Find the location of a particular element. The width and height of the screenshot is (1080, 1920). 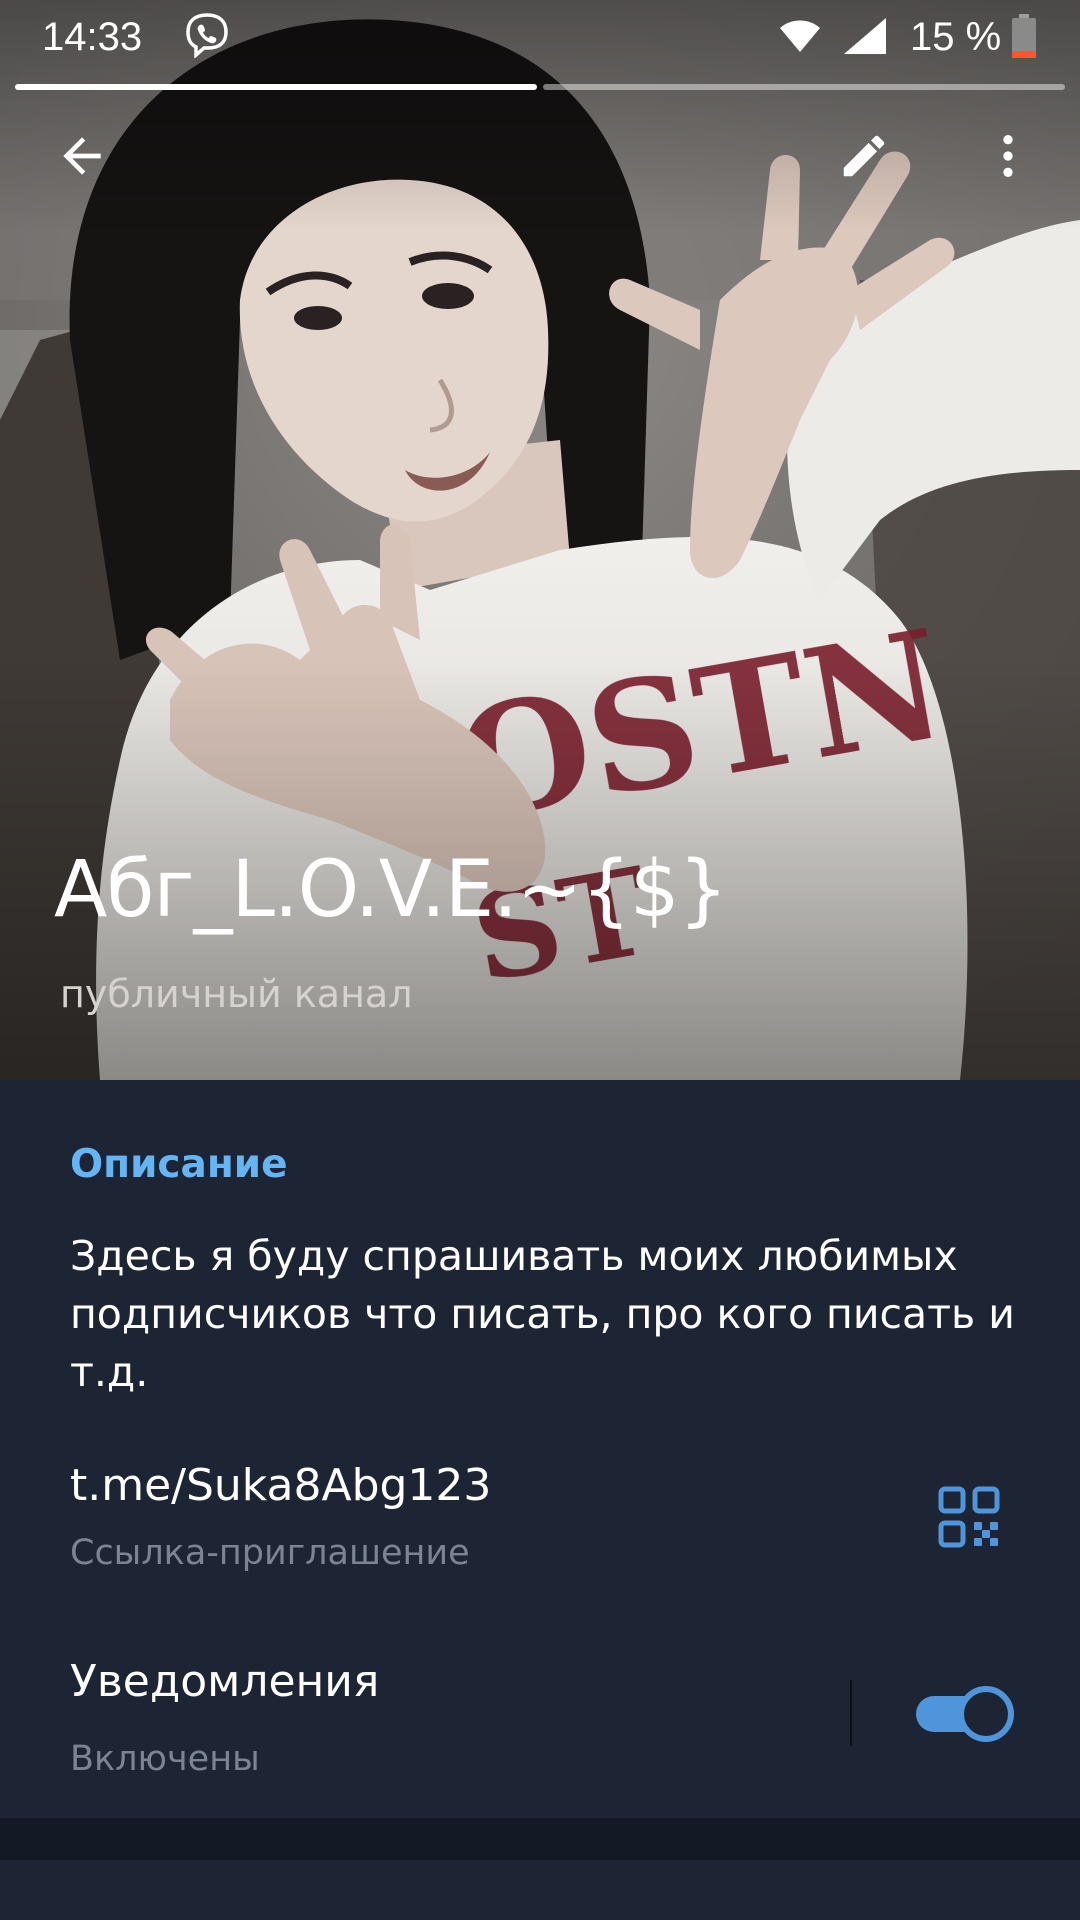

more-vertical-icon is located at coordinates (1008, 156).